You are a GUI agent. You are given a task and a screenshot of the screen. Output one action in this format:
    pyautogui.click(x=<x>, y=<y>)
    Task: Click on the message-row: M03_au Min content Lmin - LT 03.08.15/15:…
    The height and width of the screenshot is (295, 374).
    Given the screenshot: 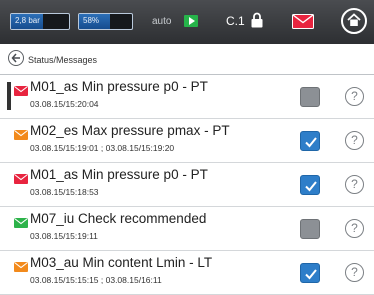 What is the action you would take?
    pyautogui.click(x=187, y=273)
    